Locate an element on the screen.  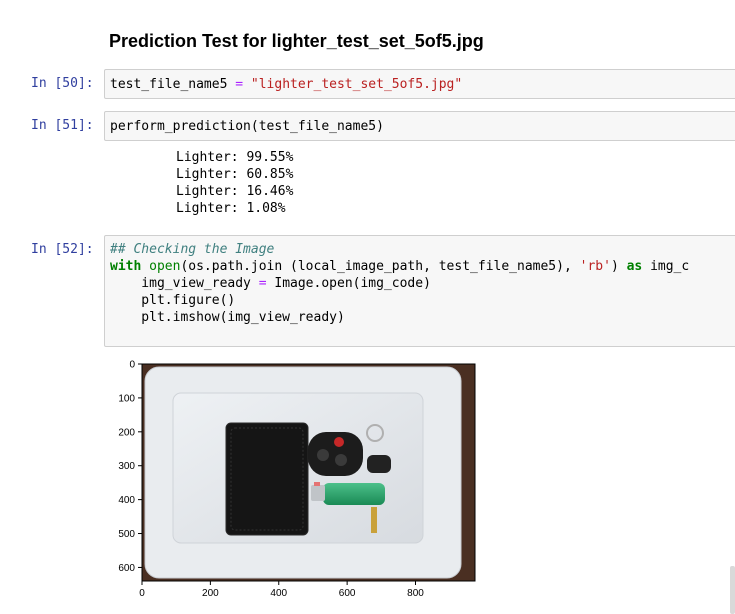
output-line: Lighter: 60.85% is located at coordinates (235, 174).